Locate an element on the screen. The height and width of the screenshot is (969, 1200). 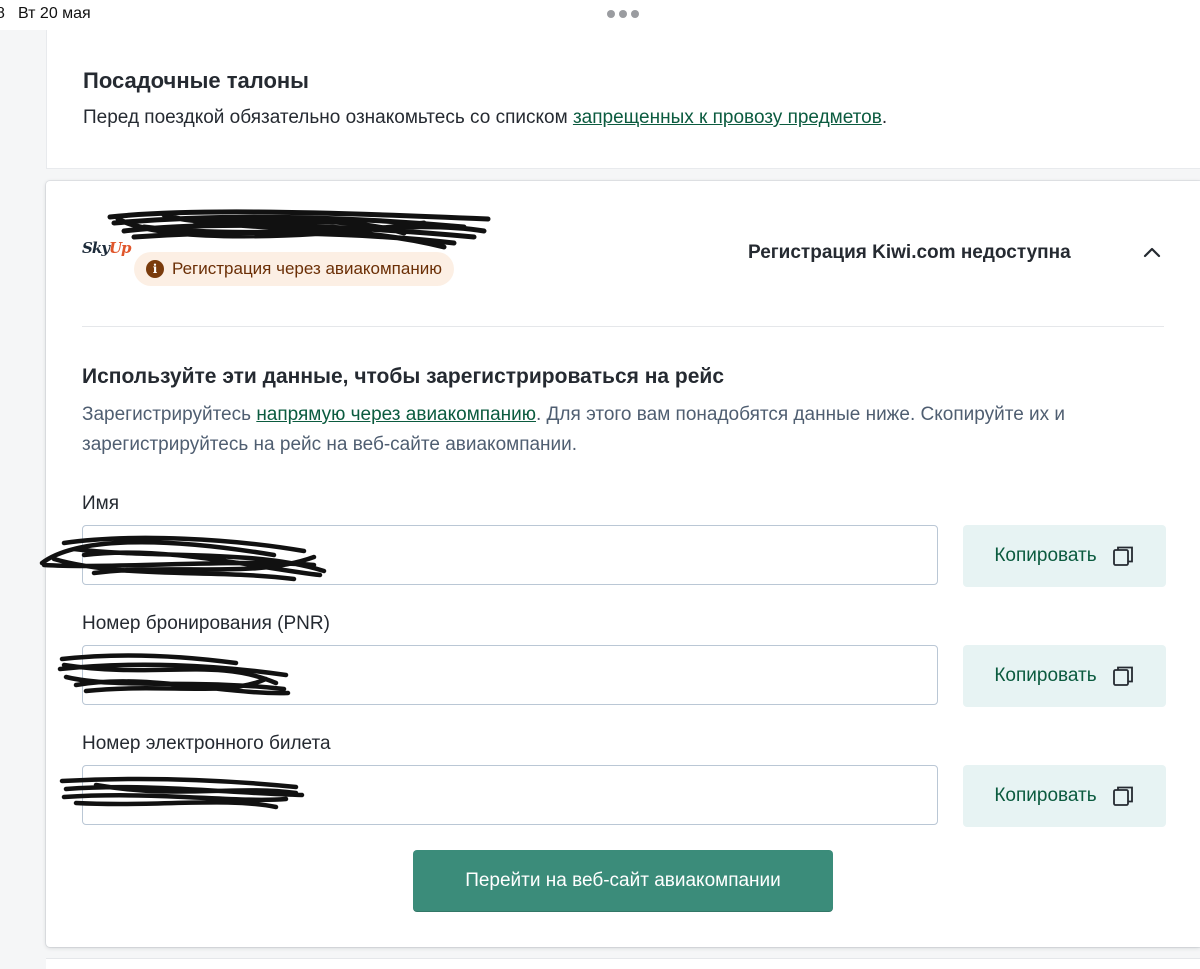
boarding-passes-title: Посадочные талоны is located at coordinates (196, 80).